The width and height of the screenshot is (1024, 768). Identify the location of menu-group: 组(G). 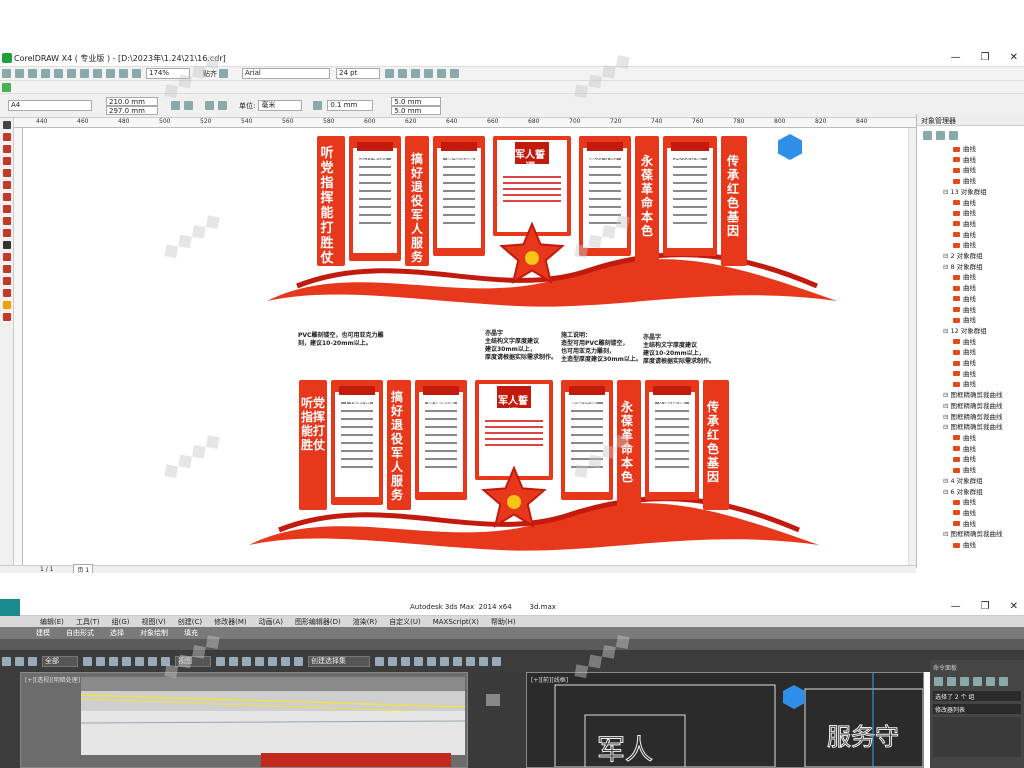
(121, 622).